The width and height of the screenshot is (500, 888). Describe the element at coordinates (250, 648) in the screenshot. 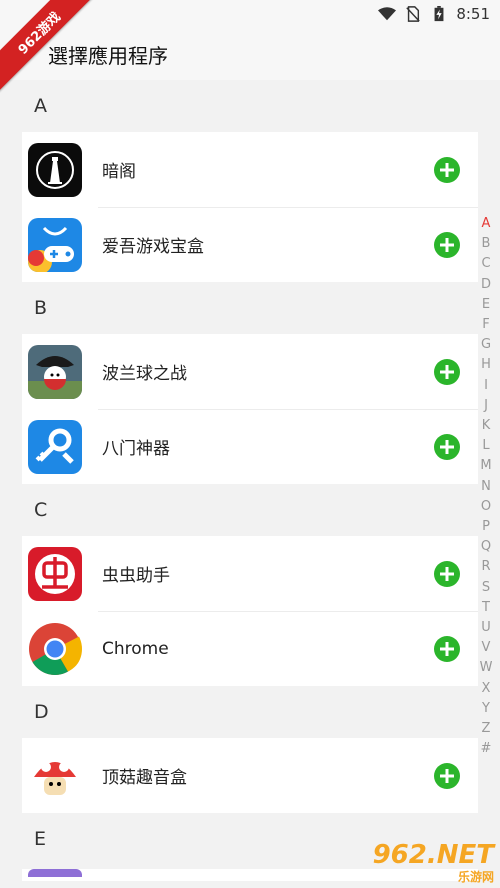

I see `app-row: Chrome` at that location.